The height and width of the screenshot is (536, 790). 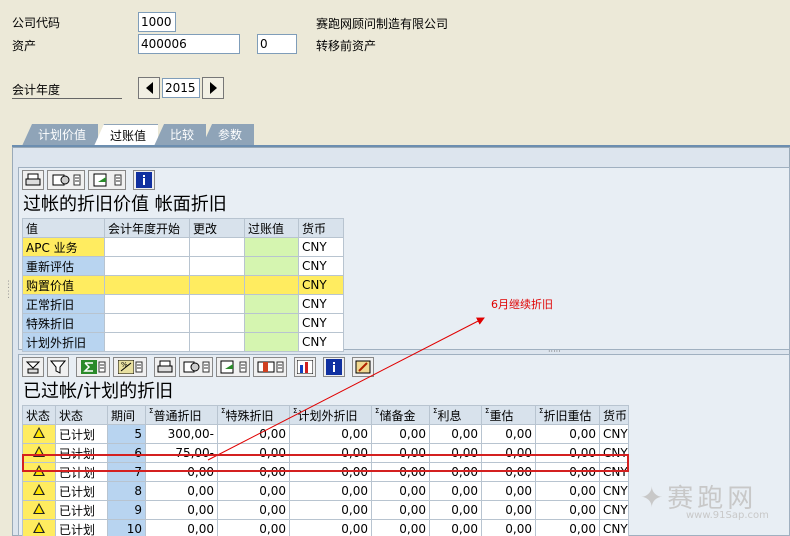 I want to click on column-header: 会计年度开始, so click(x=147, y=228).